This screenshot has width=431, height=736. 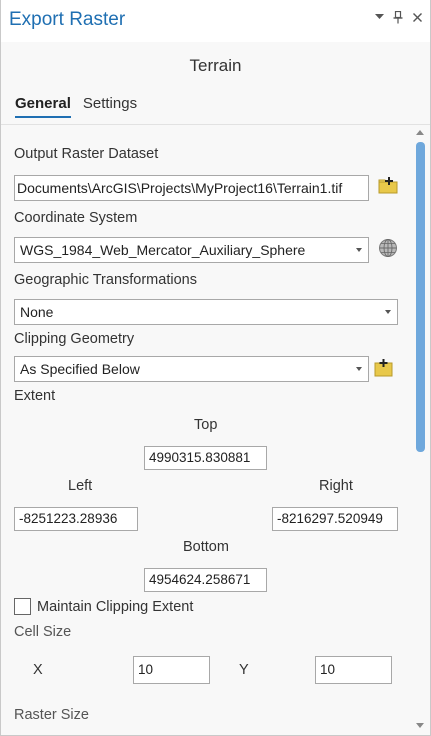 I want to click on extent-left-input: -8251223.28936, so click(x=76, y=519).